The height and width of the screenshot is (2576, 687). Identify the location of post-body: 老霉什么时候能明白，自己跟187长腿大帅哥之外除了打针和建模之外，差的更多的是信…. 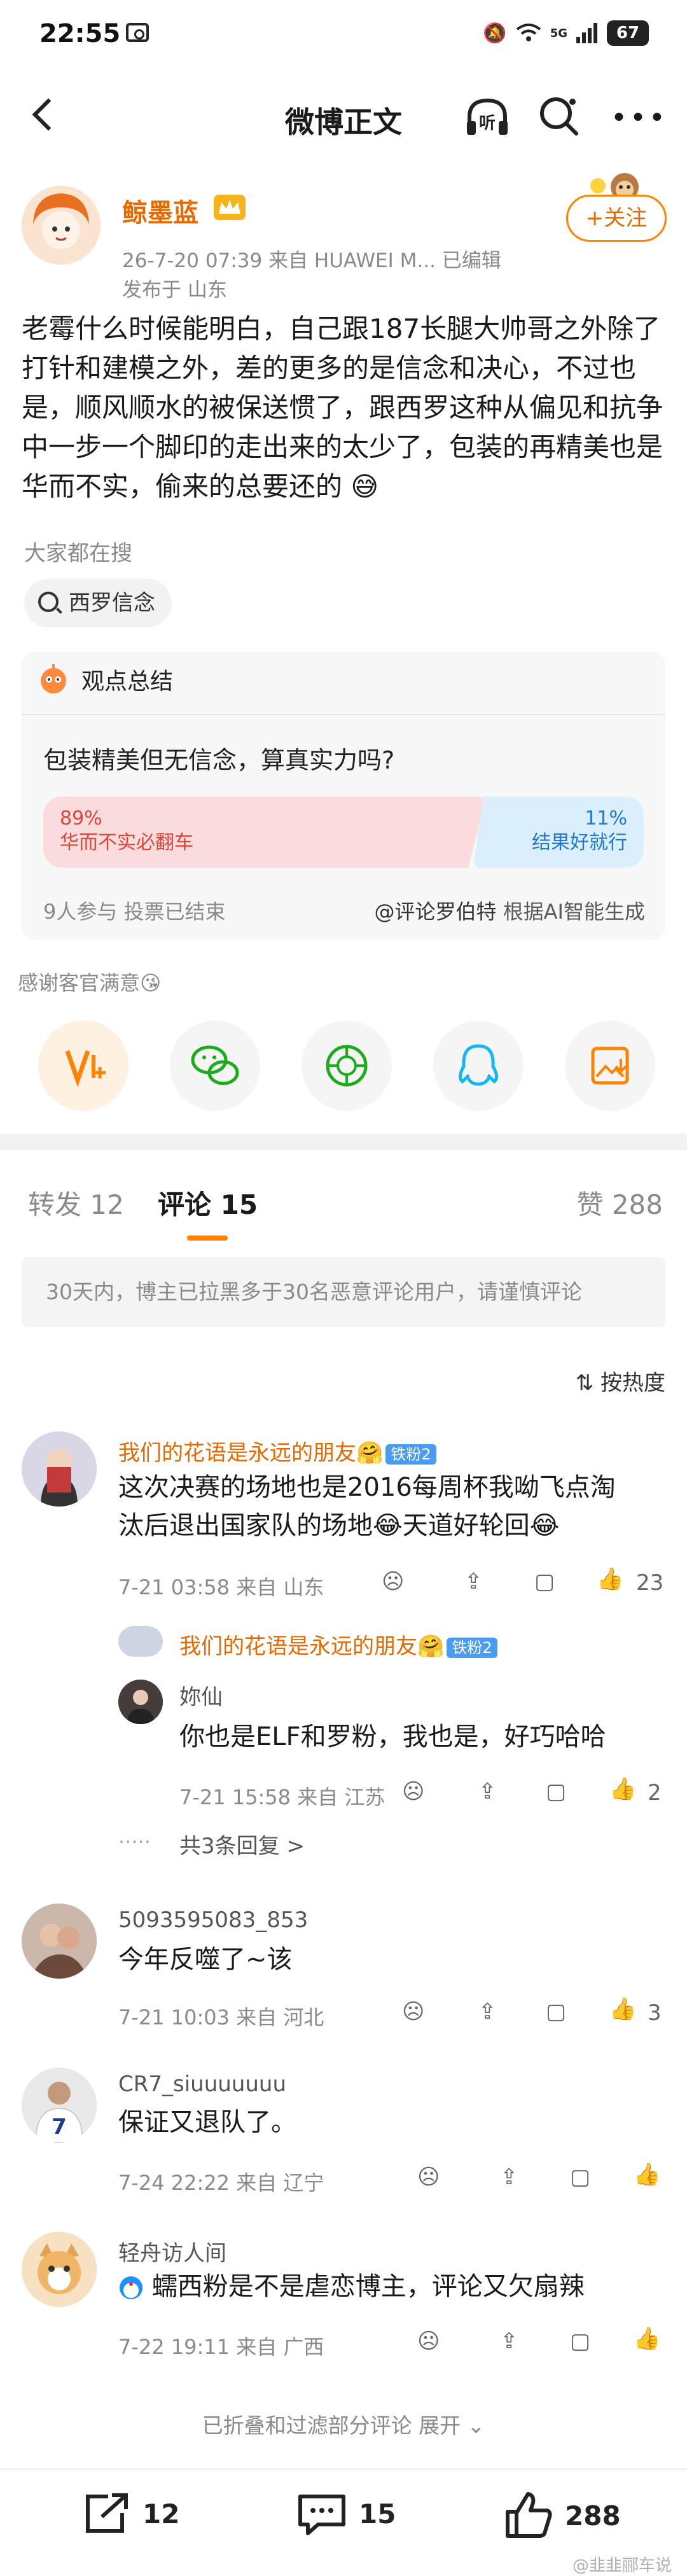
(343, 407).